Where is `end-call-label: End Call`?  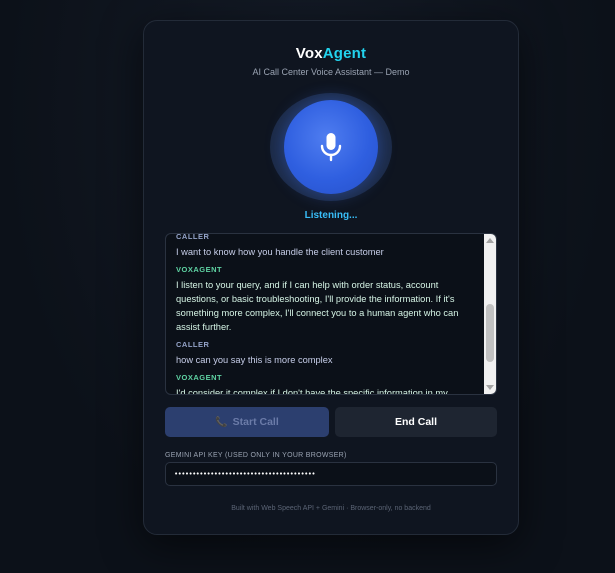 end-call-label: End Call is located at coordinates (415, 422).